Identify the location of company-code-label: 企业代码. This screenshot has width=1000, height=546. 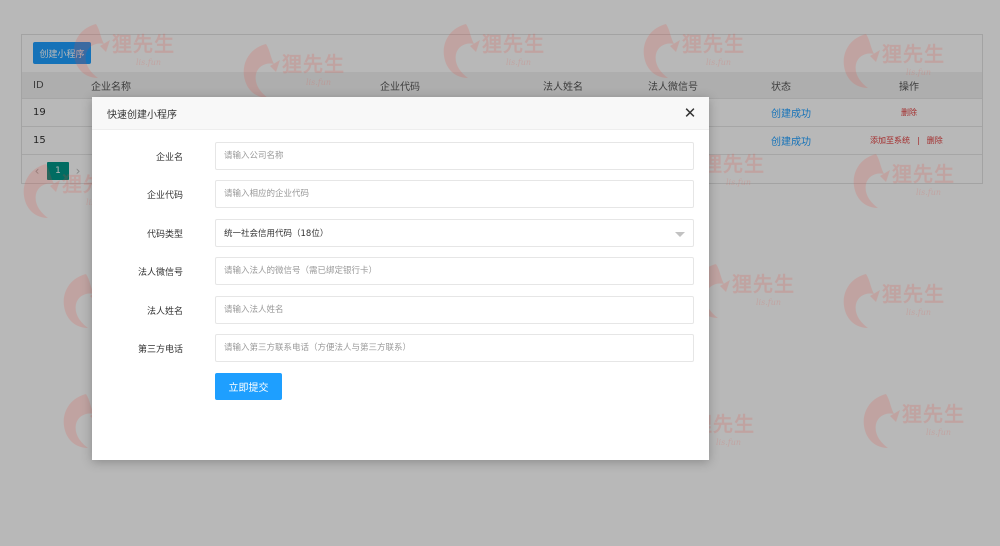
(164, 195).